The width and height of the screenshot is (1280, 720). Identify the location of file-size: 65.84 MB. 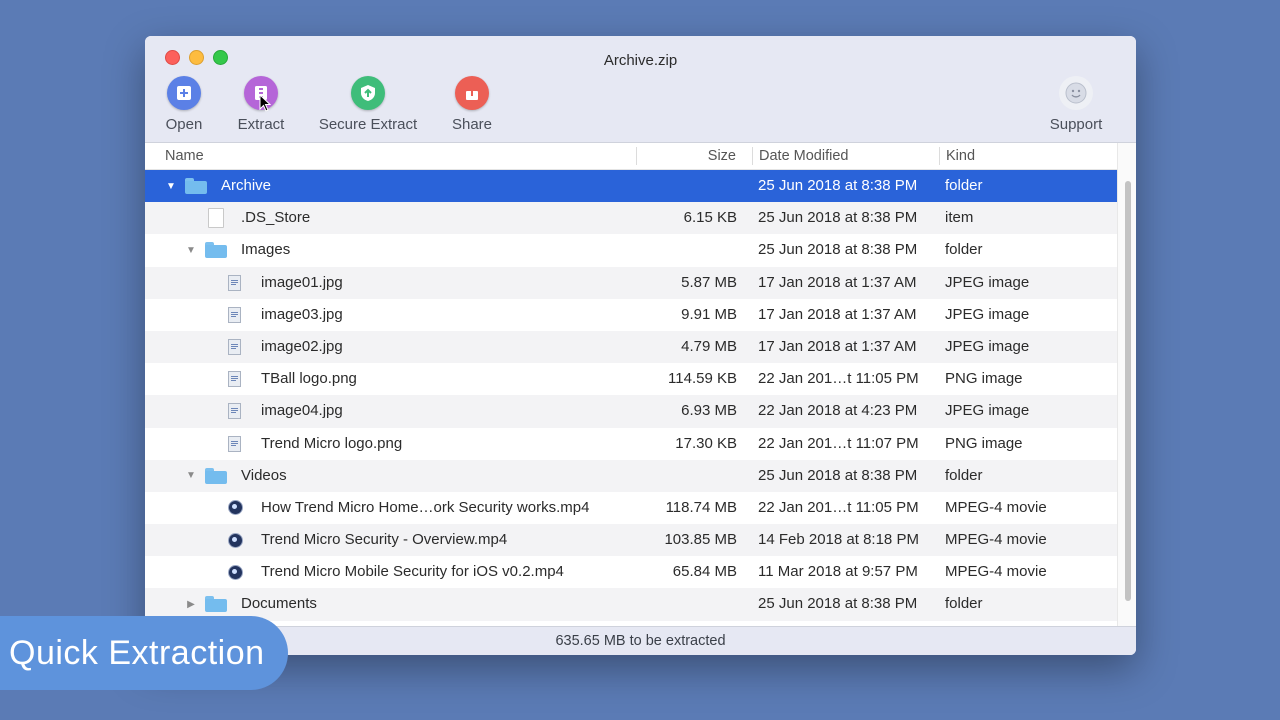
(704, 572).